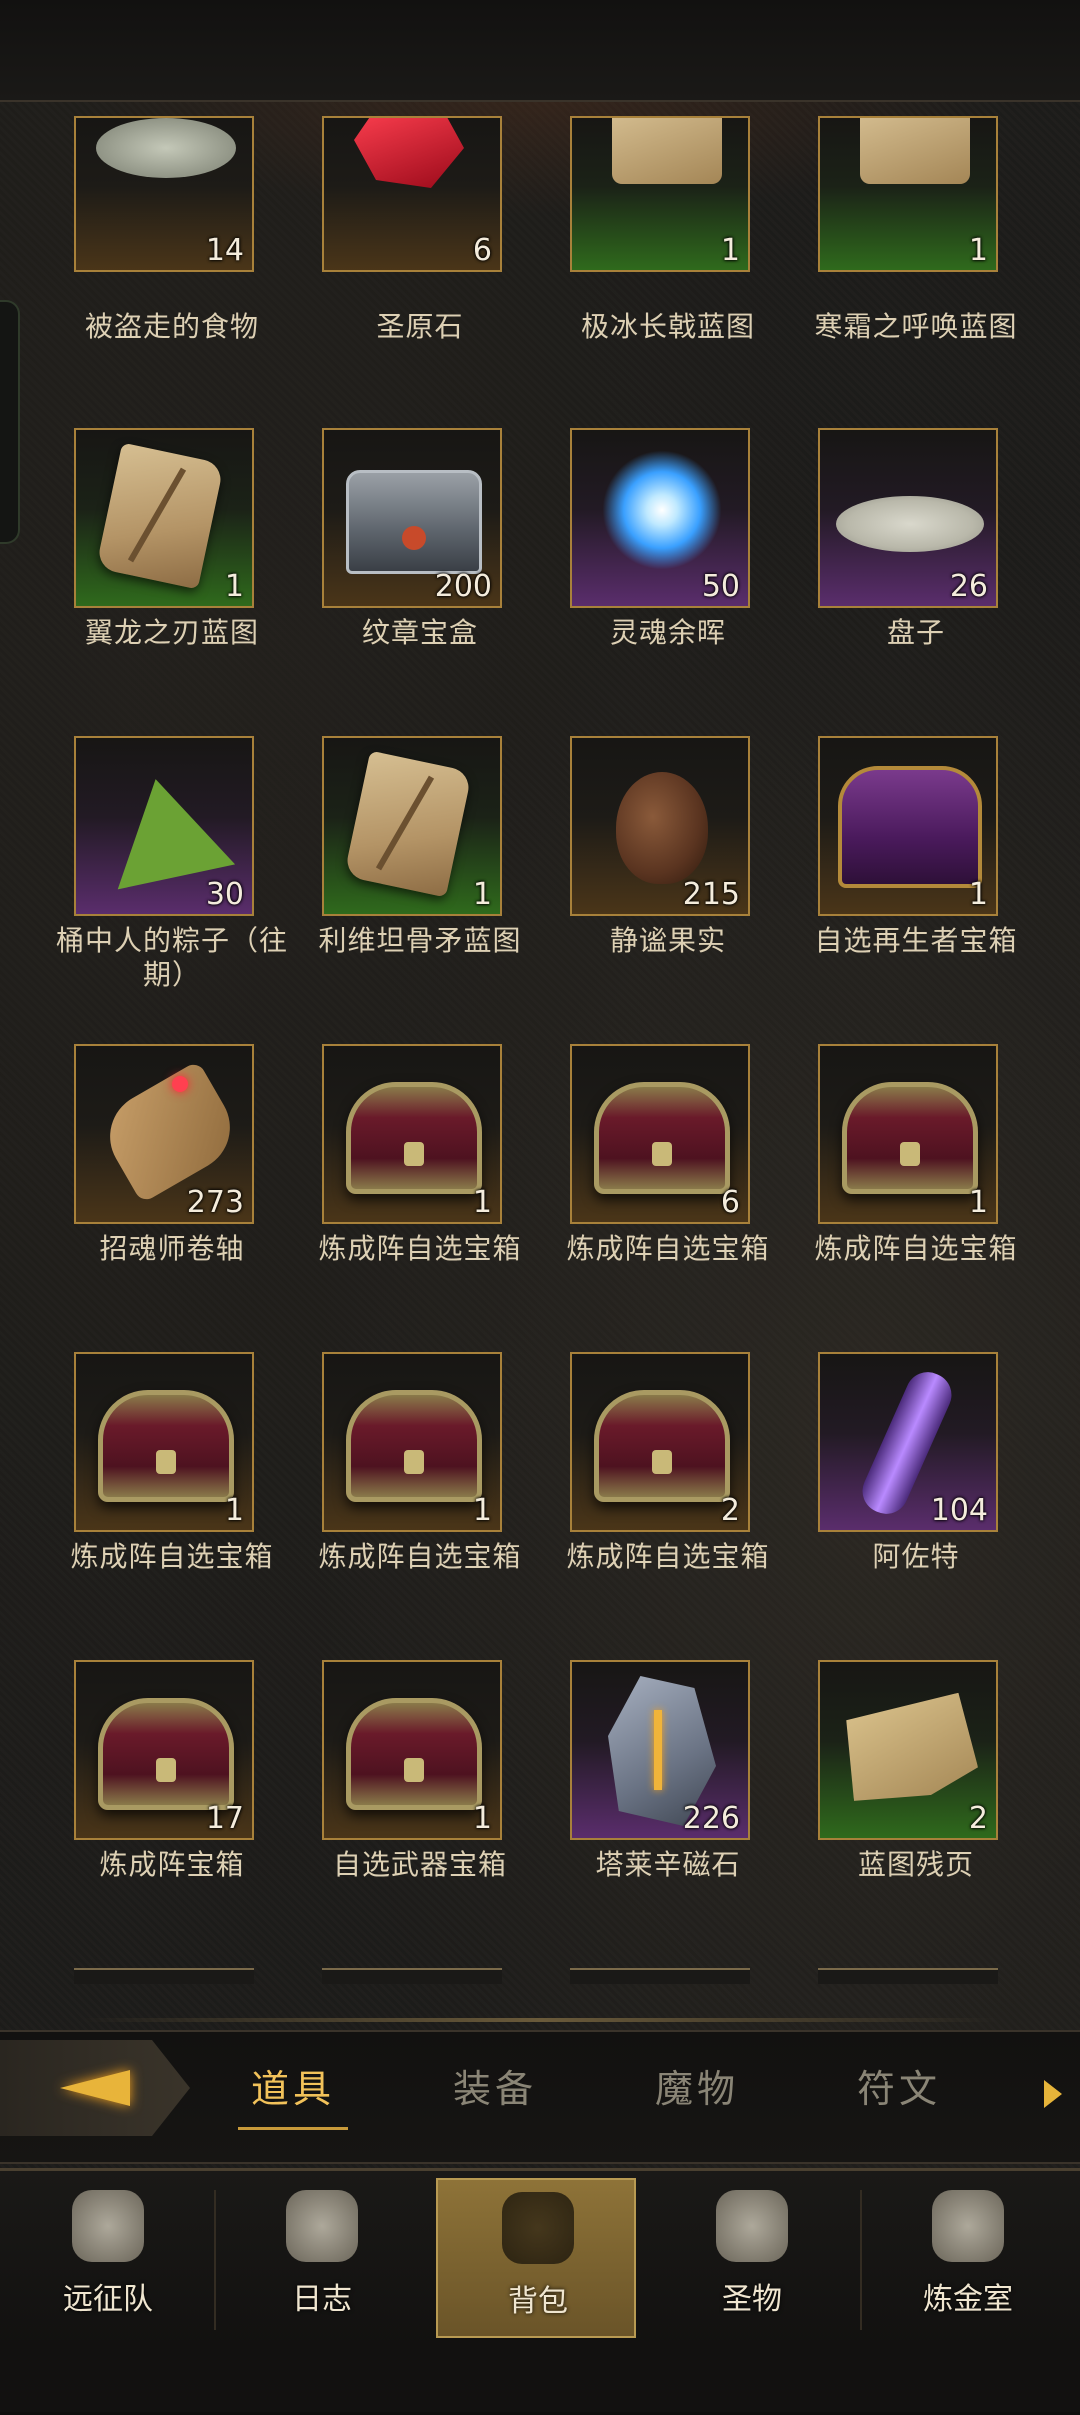 This screenshot has height=2415, width=1080. What do you see at coordinates (667, 326) in the screenshot?
I see `item-name: 极冰长戟蓝图` at bounding box center [667, 326].